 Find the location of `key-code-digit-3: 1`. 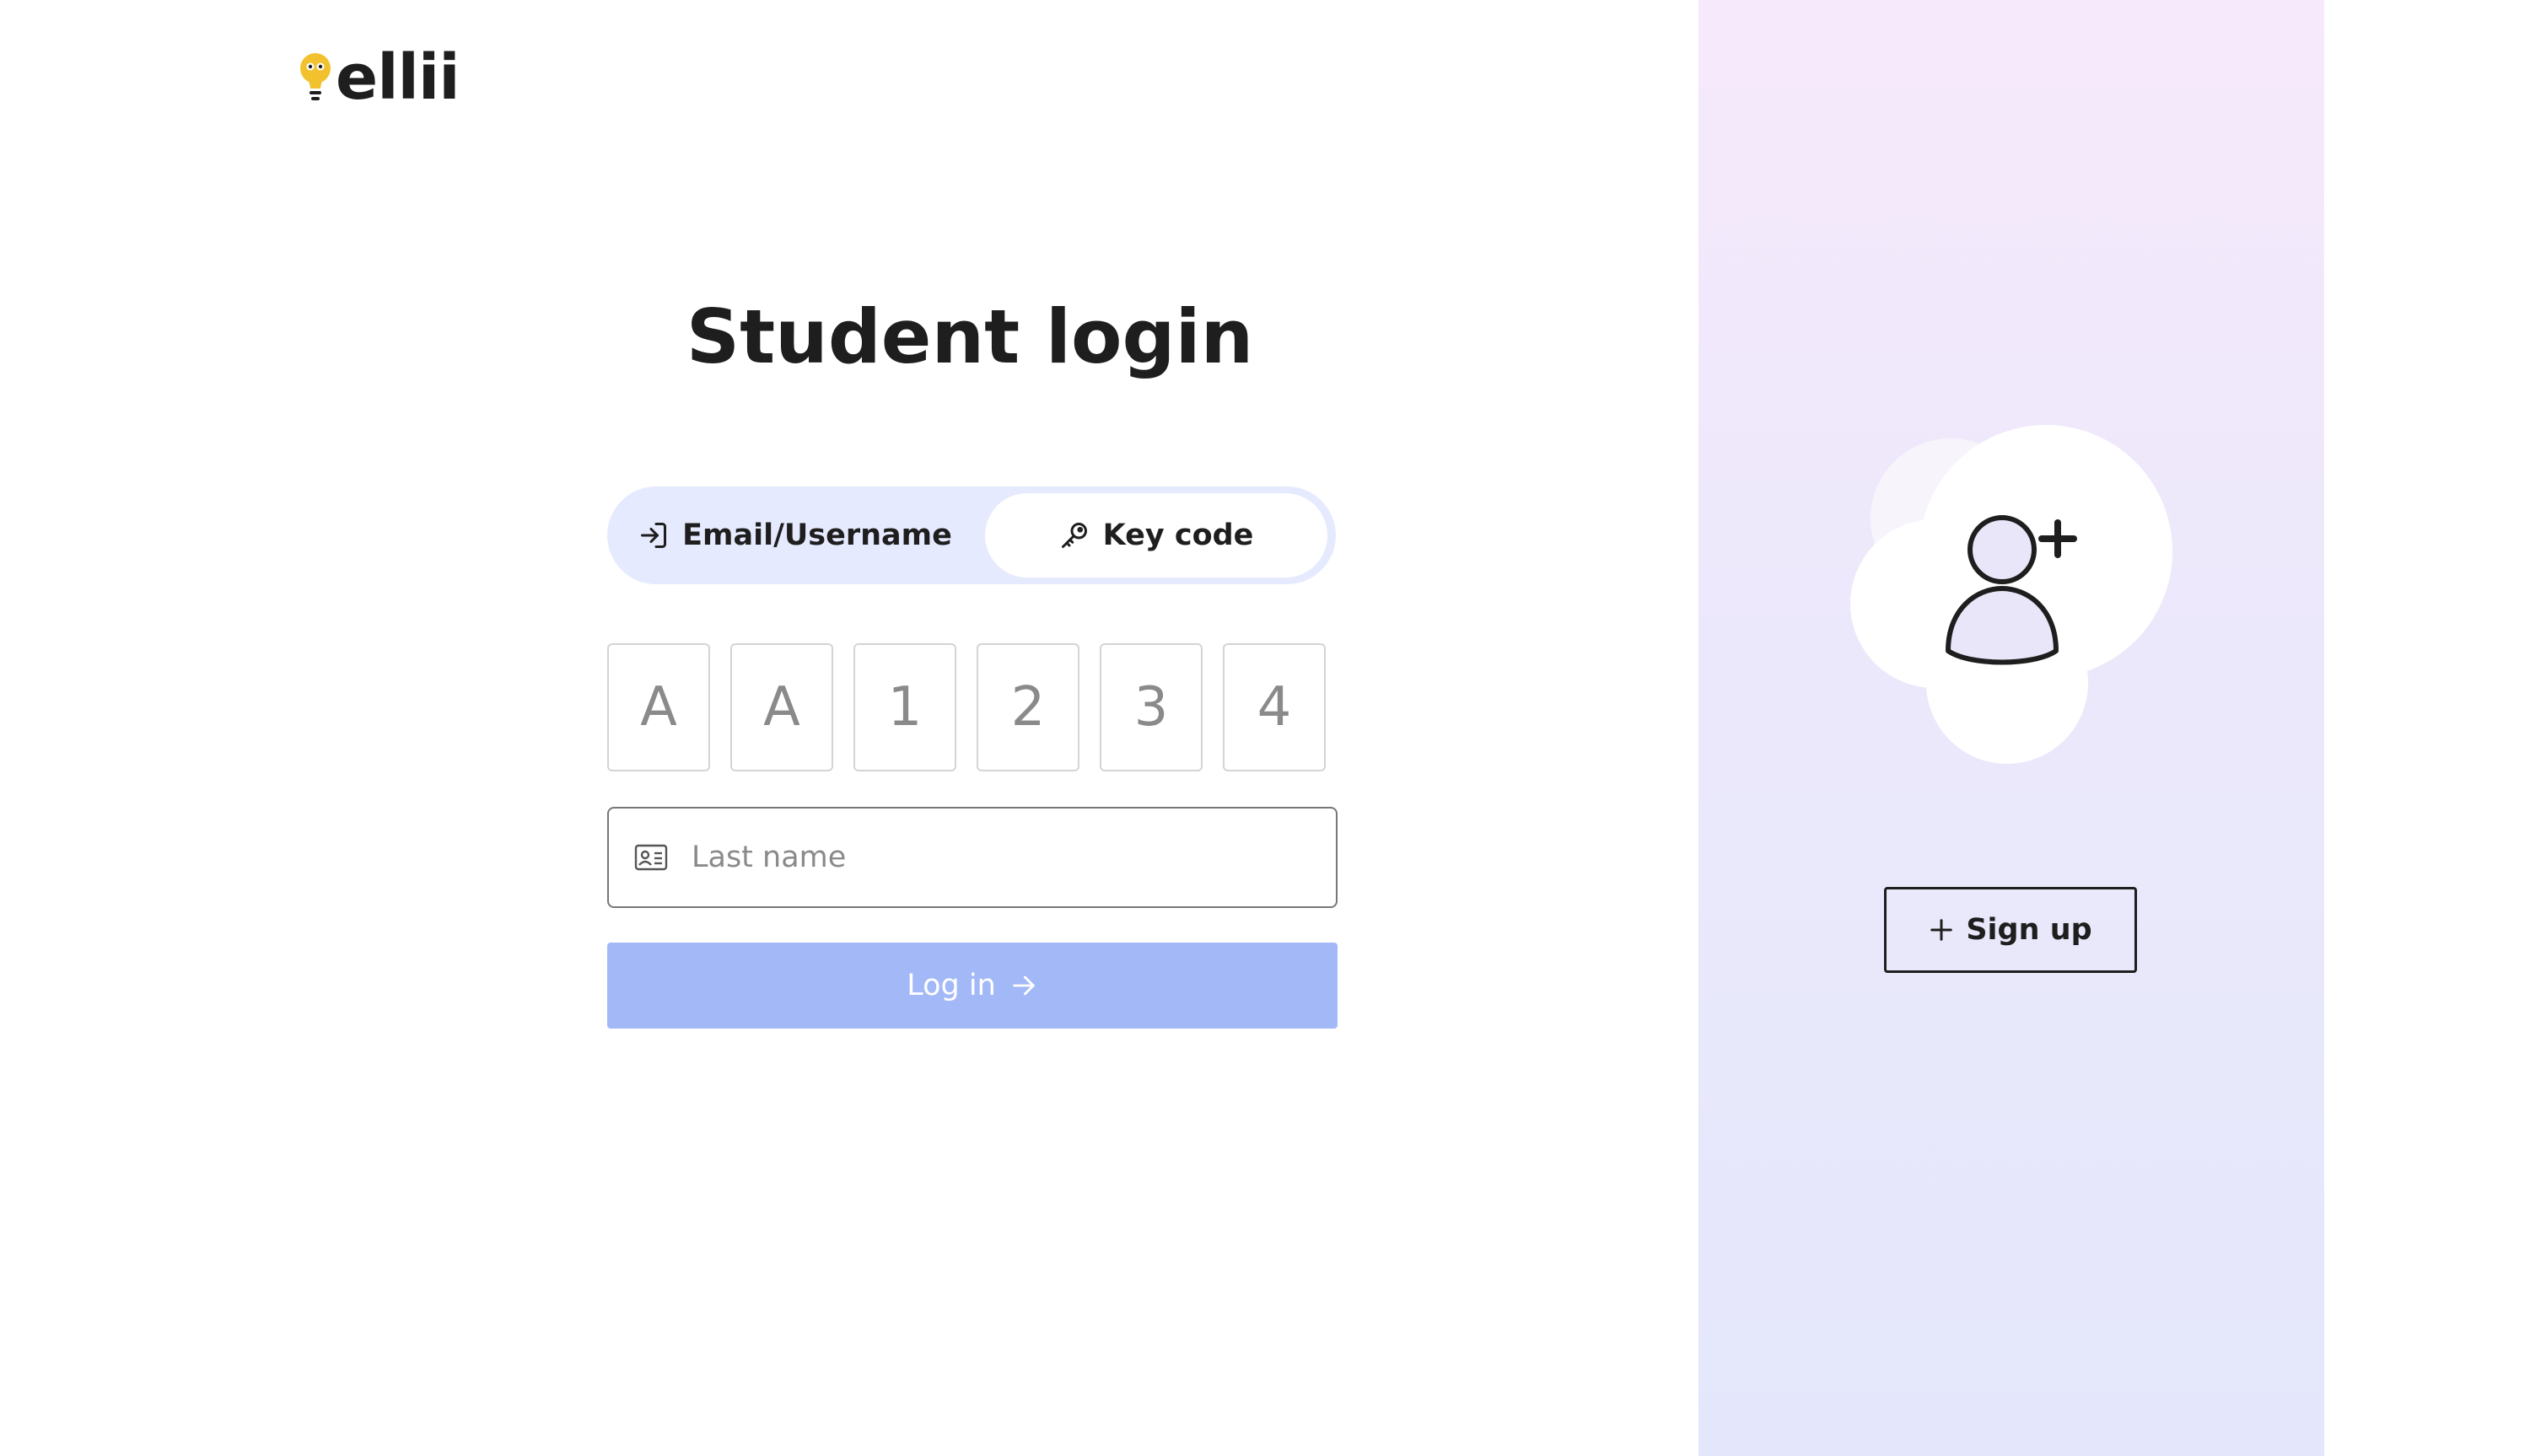

key-code-digit-3: 1 is located at coordinates (905, 707).